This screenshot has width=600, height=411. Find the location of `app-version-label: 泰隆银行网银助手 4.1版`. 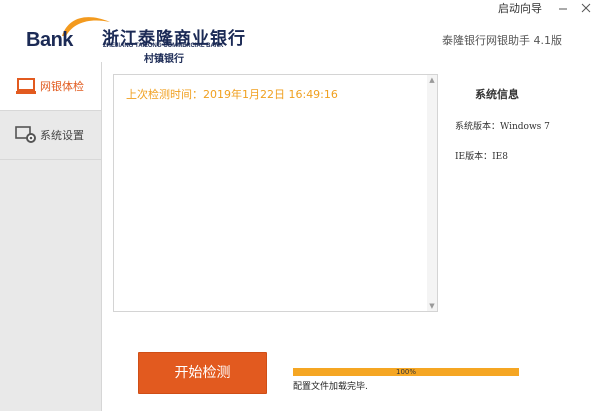

app-version-label: 泰隆银行网银助手 4.1版 is located at coordinates (502, 40).